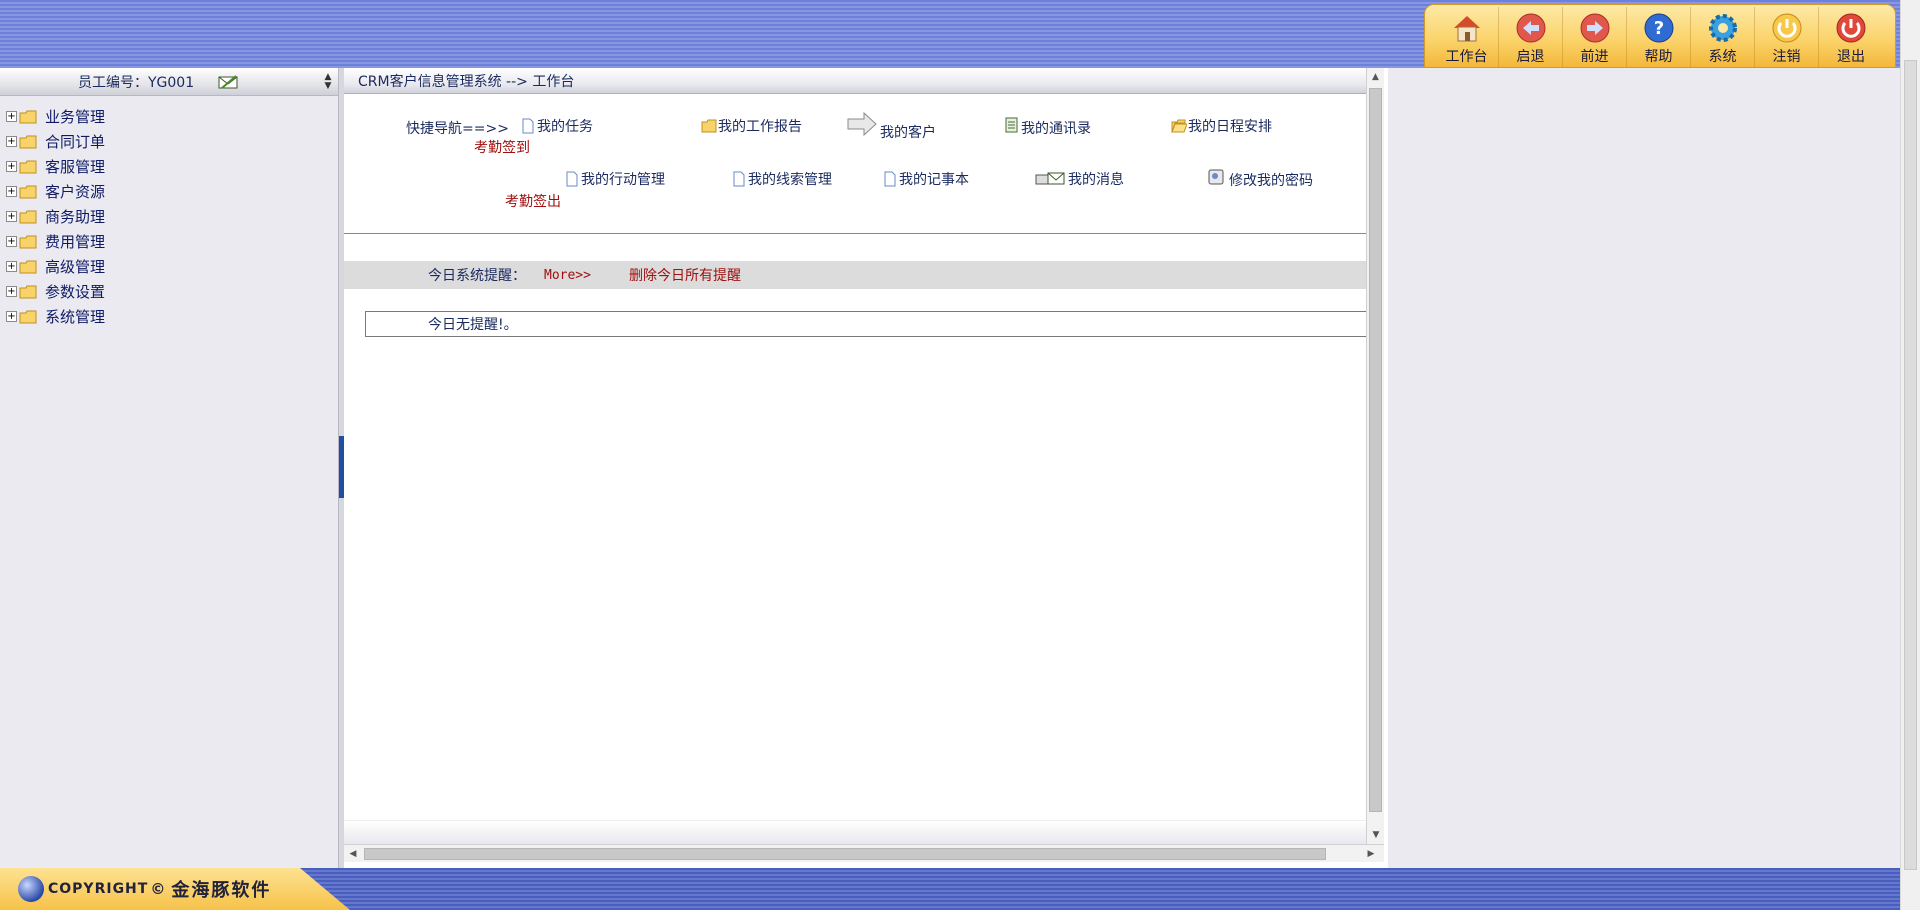  I want to click on my-contacts-link: 我的通讯录, so click(1047, 125).